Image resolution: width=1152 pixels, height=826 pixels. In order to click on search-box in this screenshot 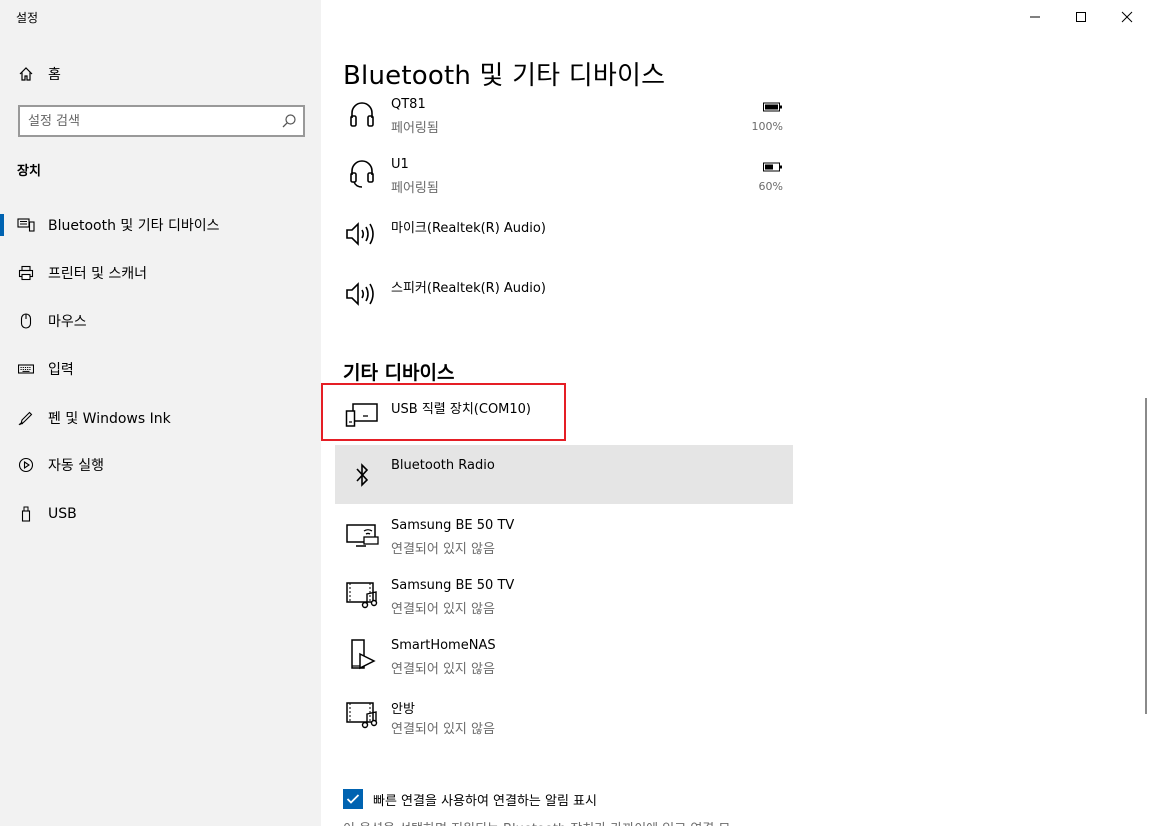, I will do `click(161, 121)`.